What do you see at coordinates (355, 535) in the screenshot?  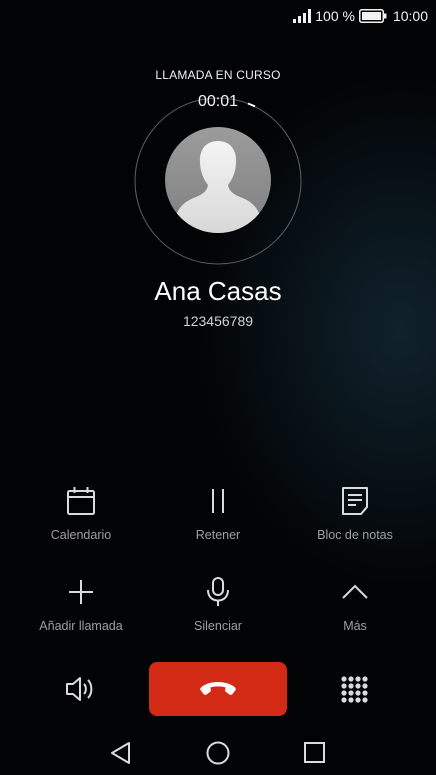 I see `notes-label: Bloc de notas` at bounding box center [355, 535].